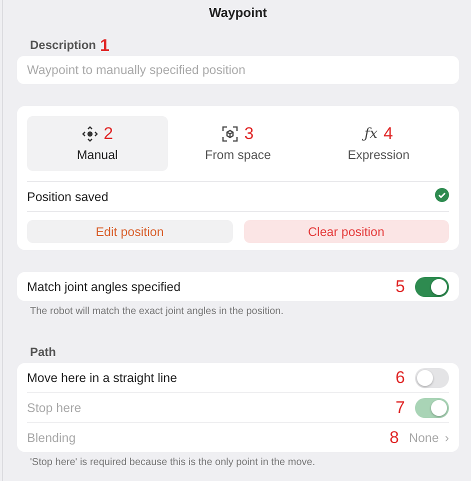 This screenshot has width=471, height=481. I want to click on scan-cube-icon, so click(230, 134).